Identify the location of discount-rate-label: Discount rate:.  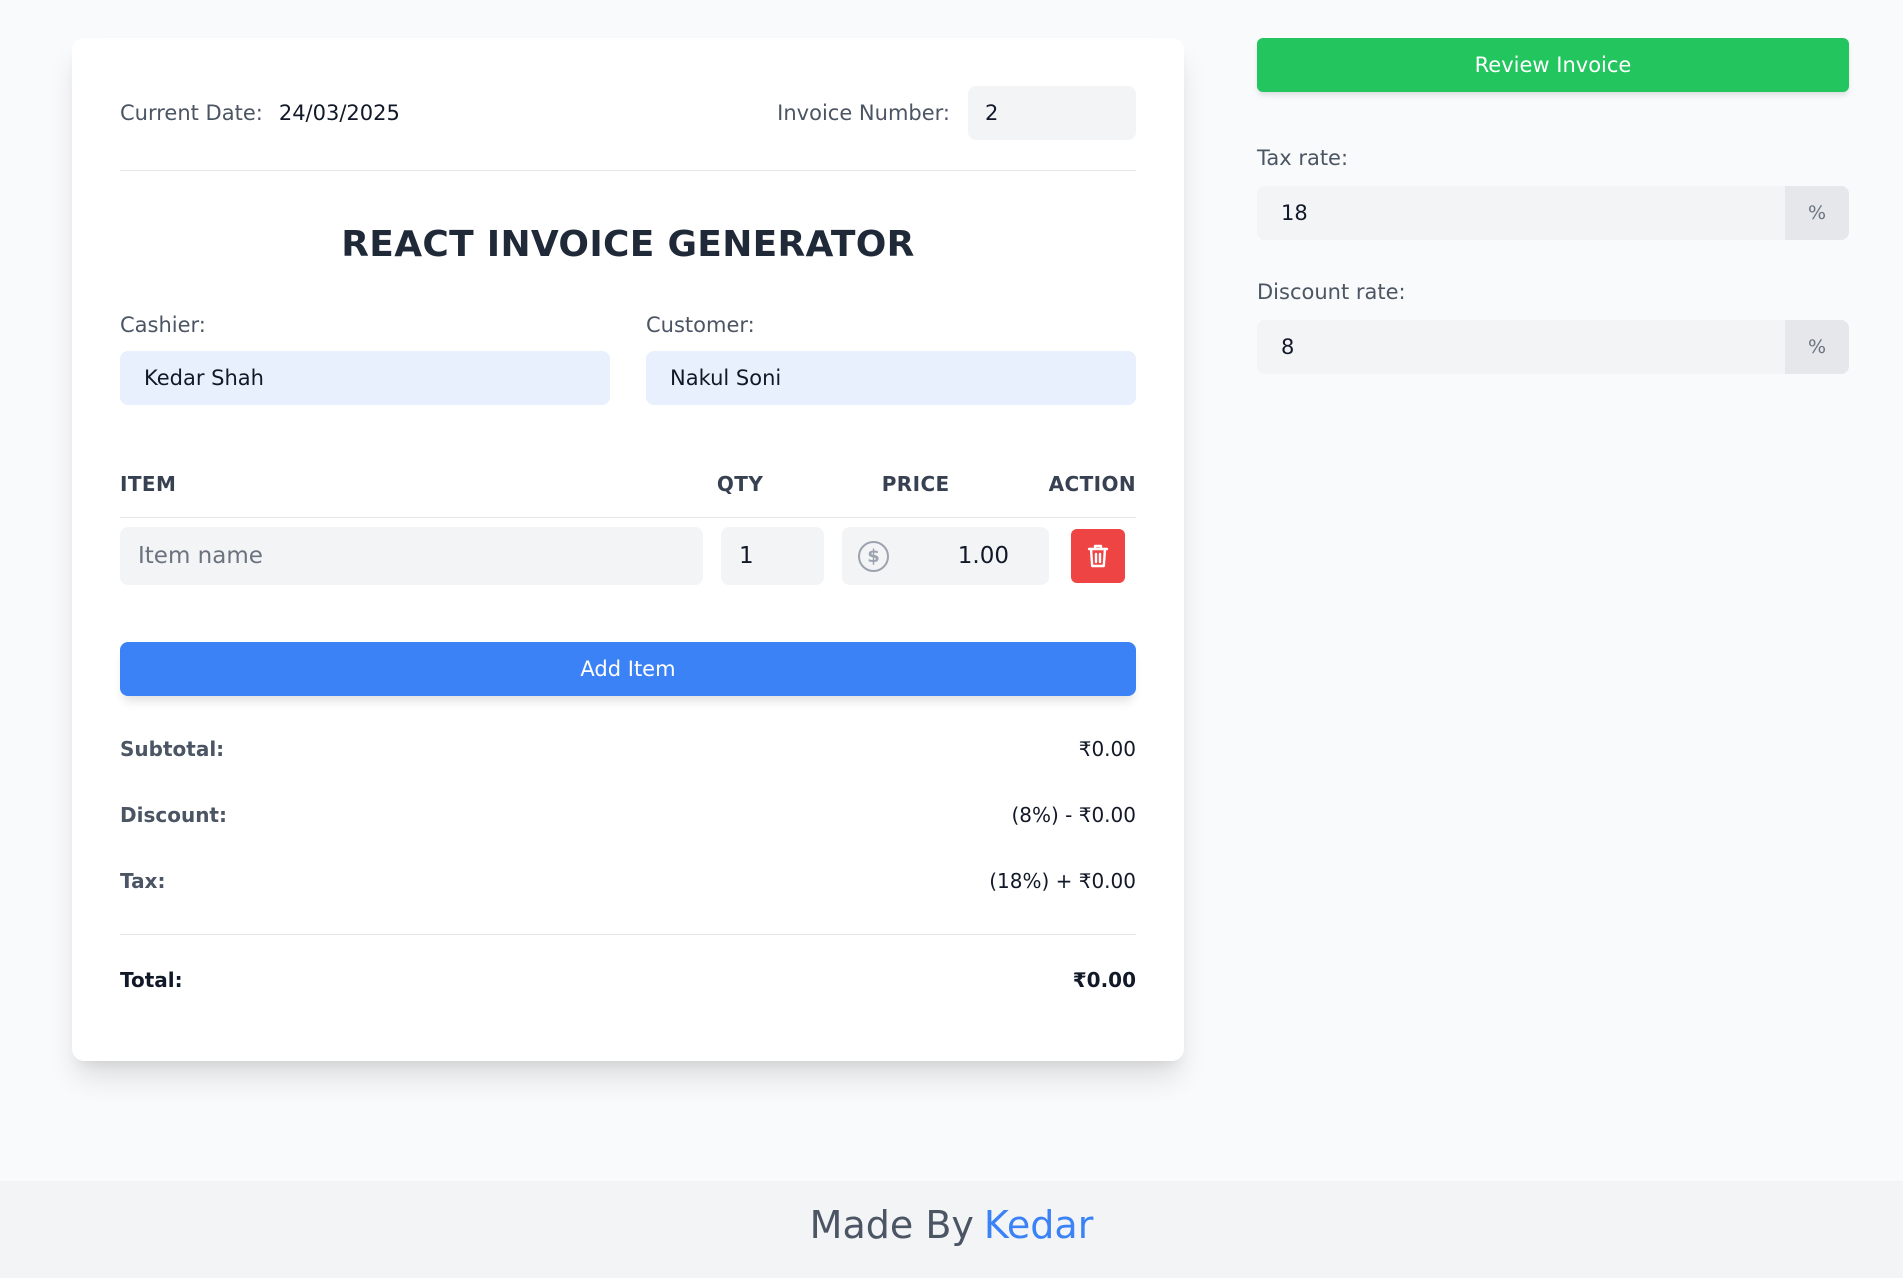
(1331, 292).